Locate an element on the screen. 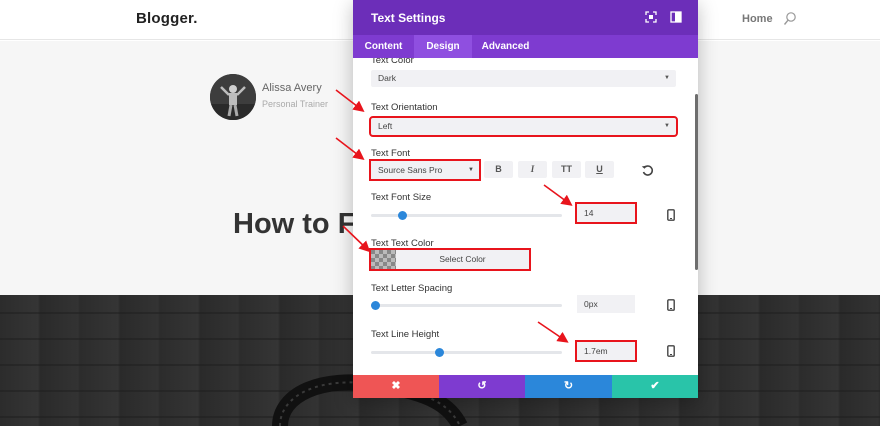 The image size is (880, 426). text-orientation-select: Left ▼ is located at coordinates (523, 126).